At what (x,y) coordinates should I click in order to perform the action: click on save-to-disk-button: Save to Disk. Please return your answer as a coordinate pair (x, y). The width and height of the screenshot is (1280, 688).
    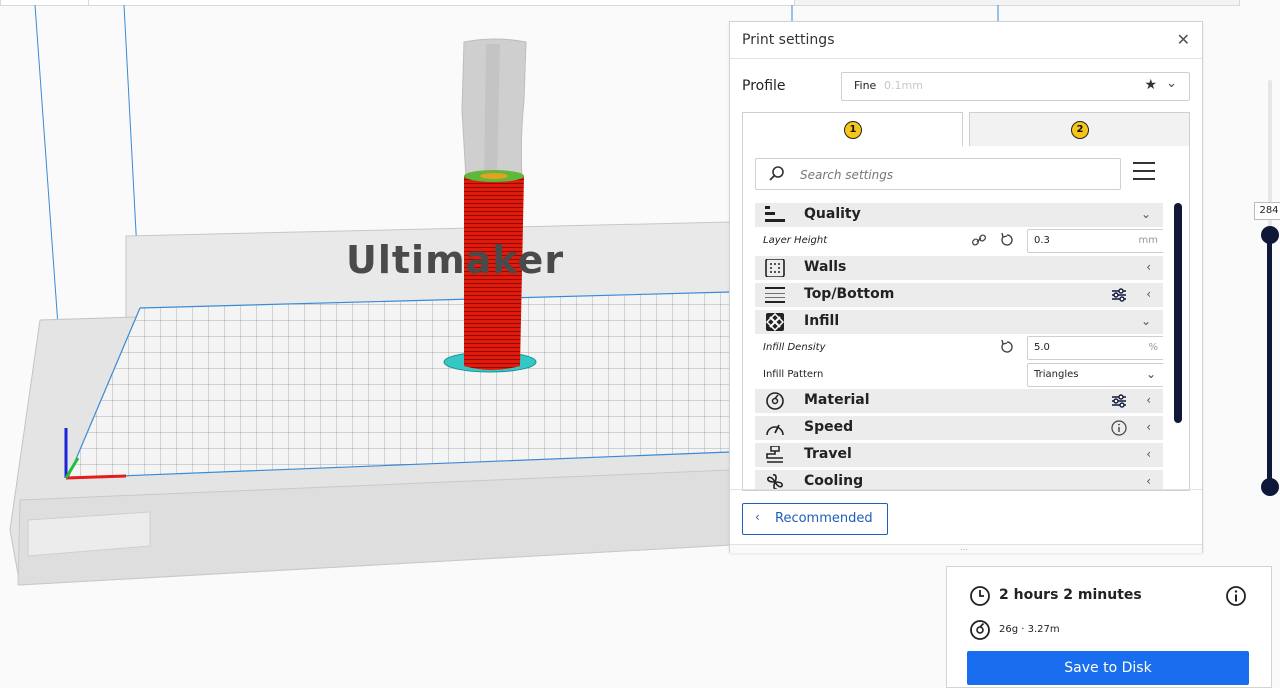
    Looking at the image, I should click on (1108, 668).